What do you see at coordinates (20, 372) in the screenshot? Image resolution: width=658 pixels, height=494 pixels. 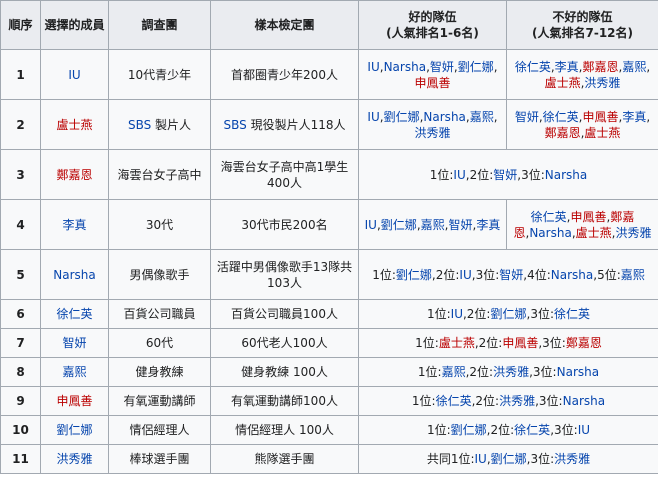 I see `order-cell: 8` at bounding box center [20, 372].